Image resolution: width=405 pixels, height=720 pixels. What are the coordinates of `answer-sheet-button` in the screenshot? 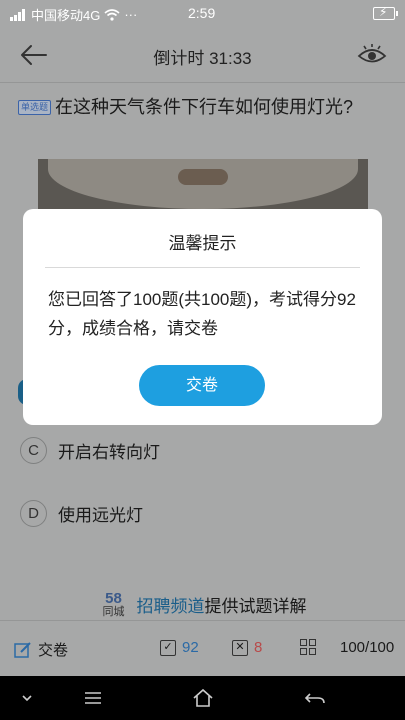 It's located at (308, 647).